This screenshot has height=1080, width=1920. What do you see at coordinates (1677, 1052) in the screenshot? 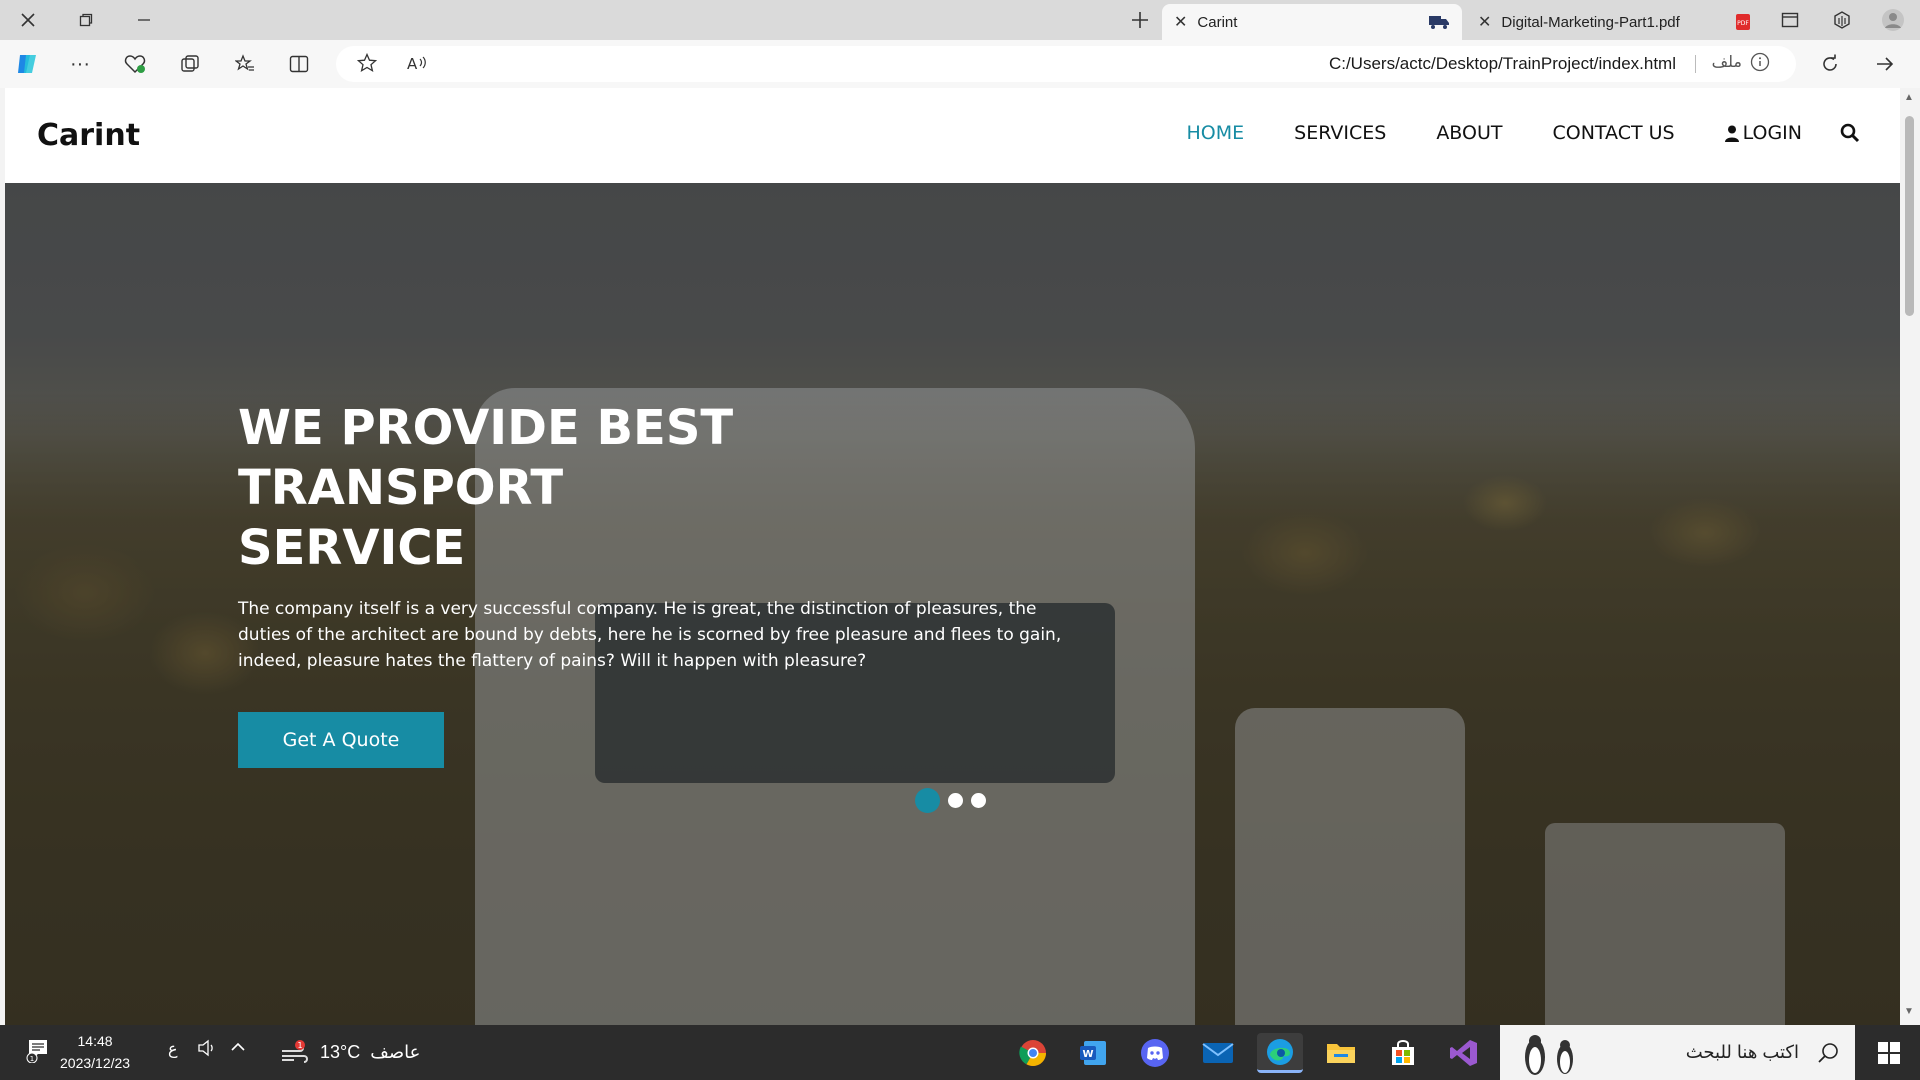
I see `taskbar-search-box: اكتب هنا للبحث` at bounding box center [1677, 1052].